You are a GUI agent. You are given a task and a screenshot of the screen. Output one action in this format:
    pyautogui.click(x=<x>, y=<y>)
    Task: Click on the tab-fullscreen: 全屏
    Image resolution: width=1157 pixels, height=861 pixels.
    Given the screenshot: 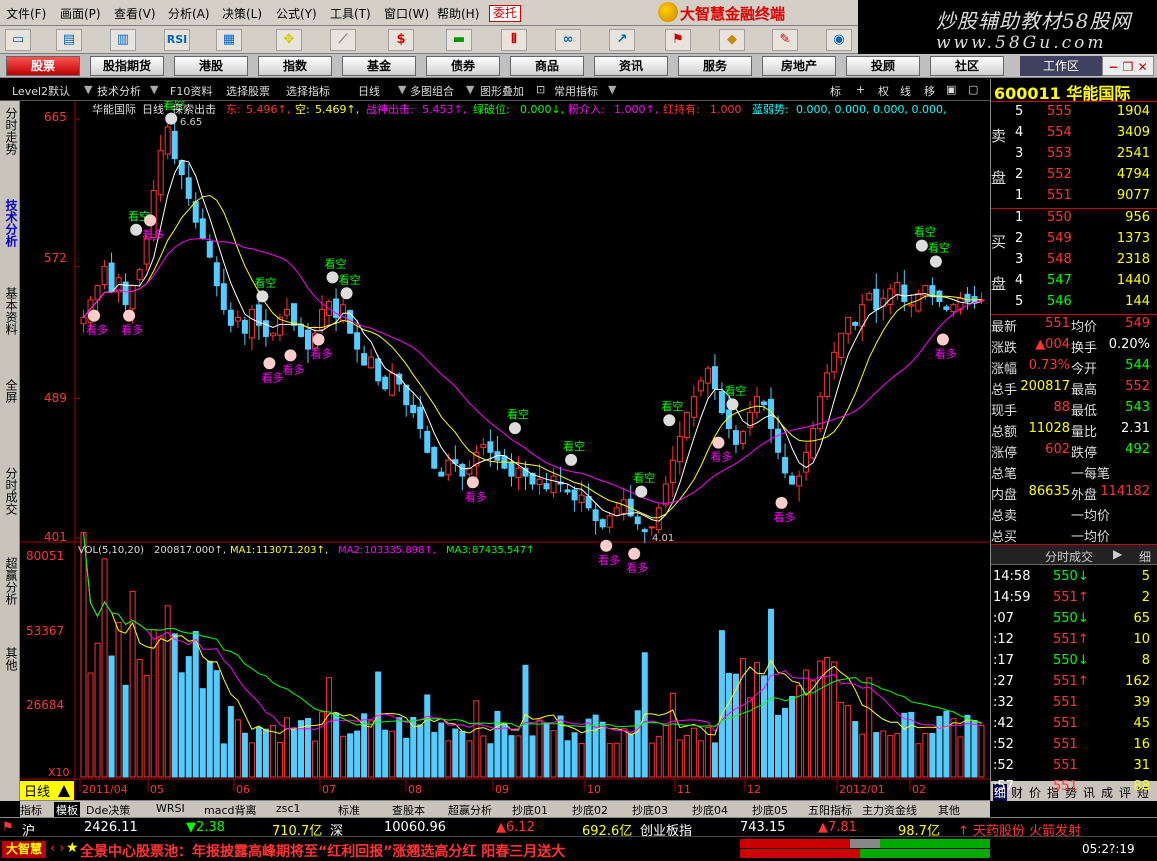 What is the action you would take?
    pyautogui.click(x=10, y=391)
    